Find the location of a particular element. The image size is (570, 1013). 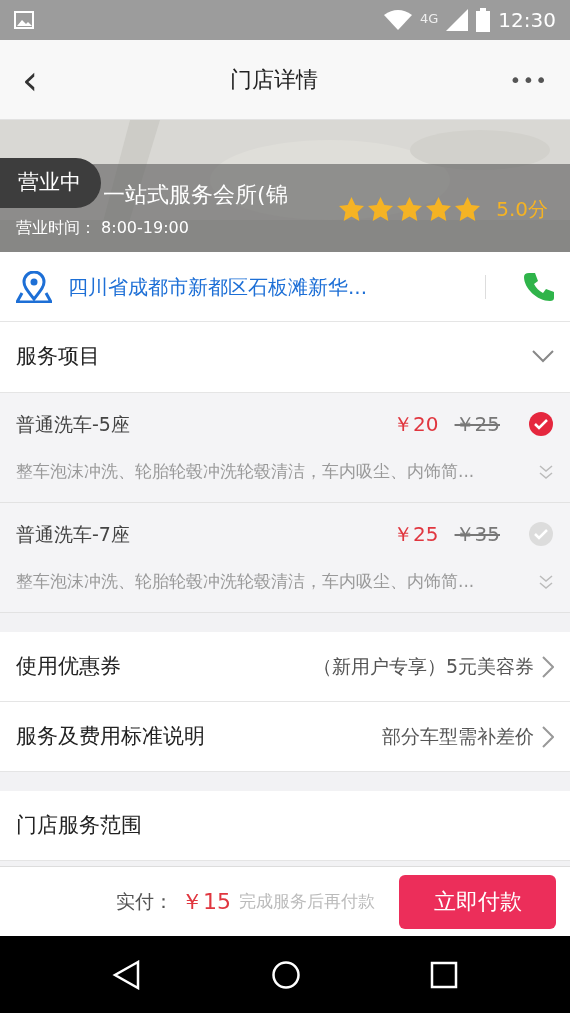

wifi-icon is located at coordinates (398, 20).